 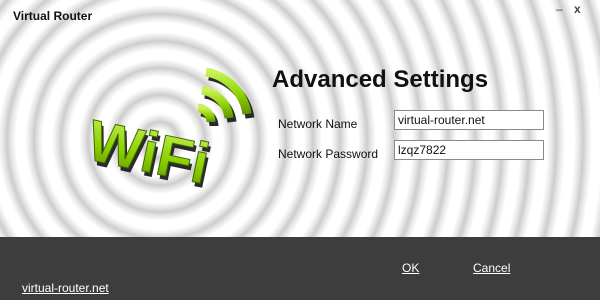 What do you see at coordinates (469, 120) in the screenshot?
I see `network-name-input` at bounding box center [469, 120].